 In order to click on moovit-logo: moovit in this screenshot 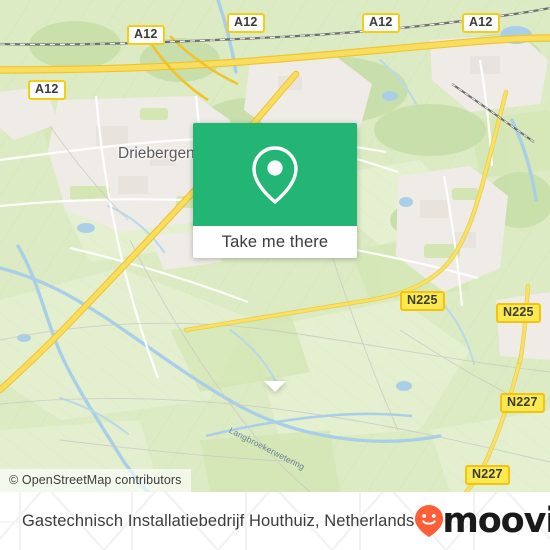, I will do `click(482, 521)`.